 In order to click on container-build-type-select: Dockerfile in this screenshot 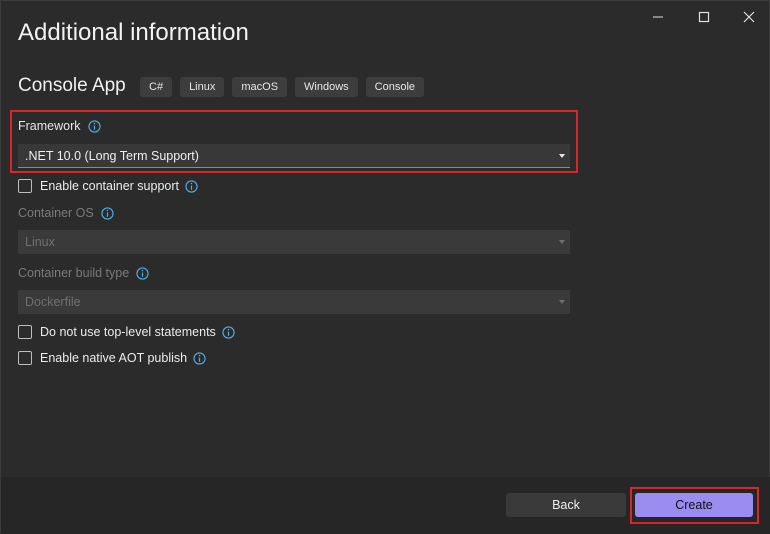, I will do `click(294, 302)`.